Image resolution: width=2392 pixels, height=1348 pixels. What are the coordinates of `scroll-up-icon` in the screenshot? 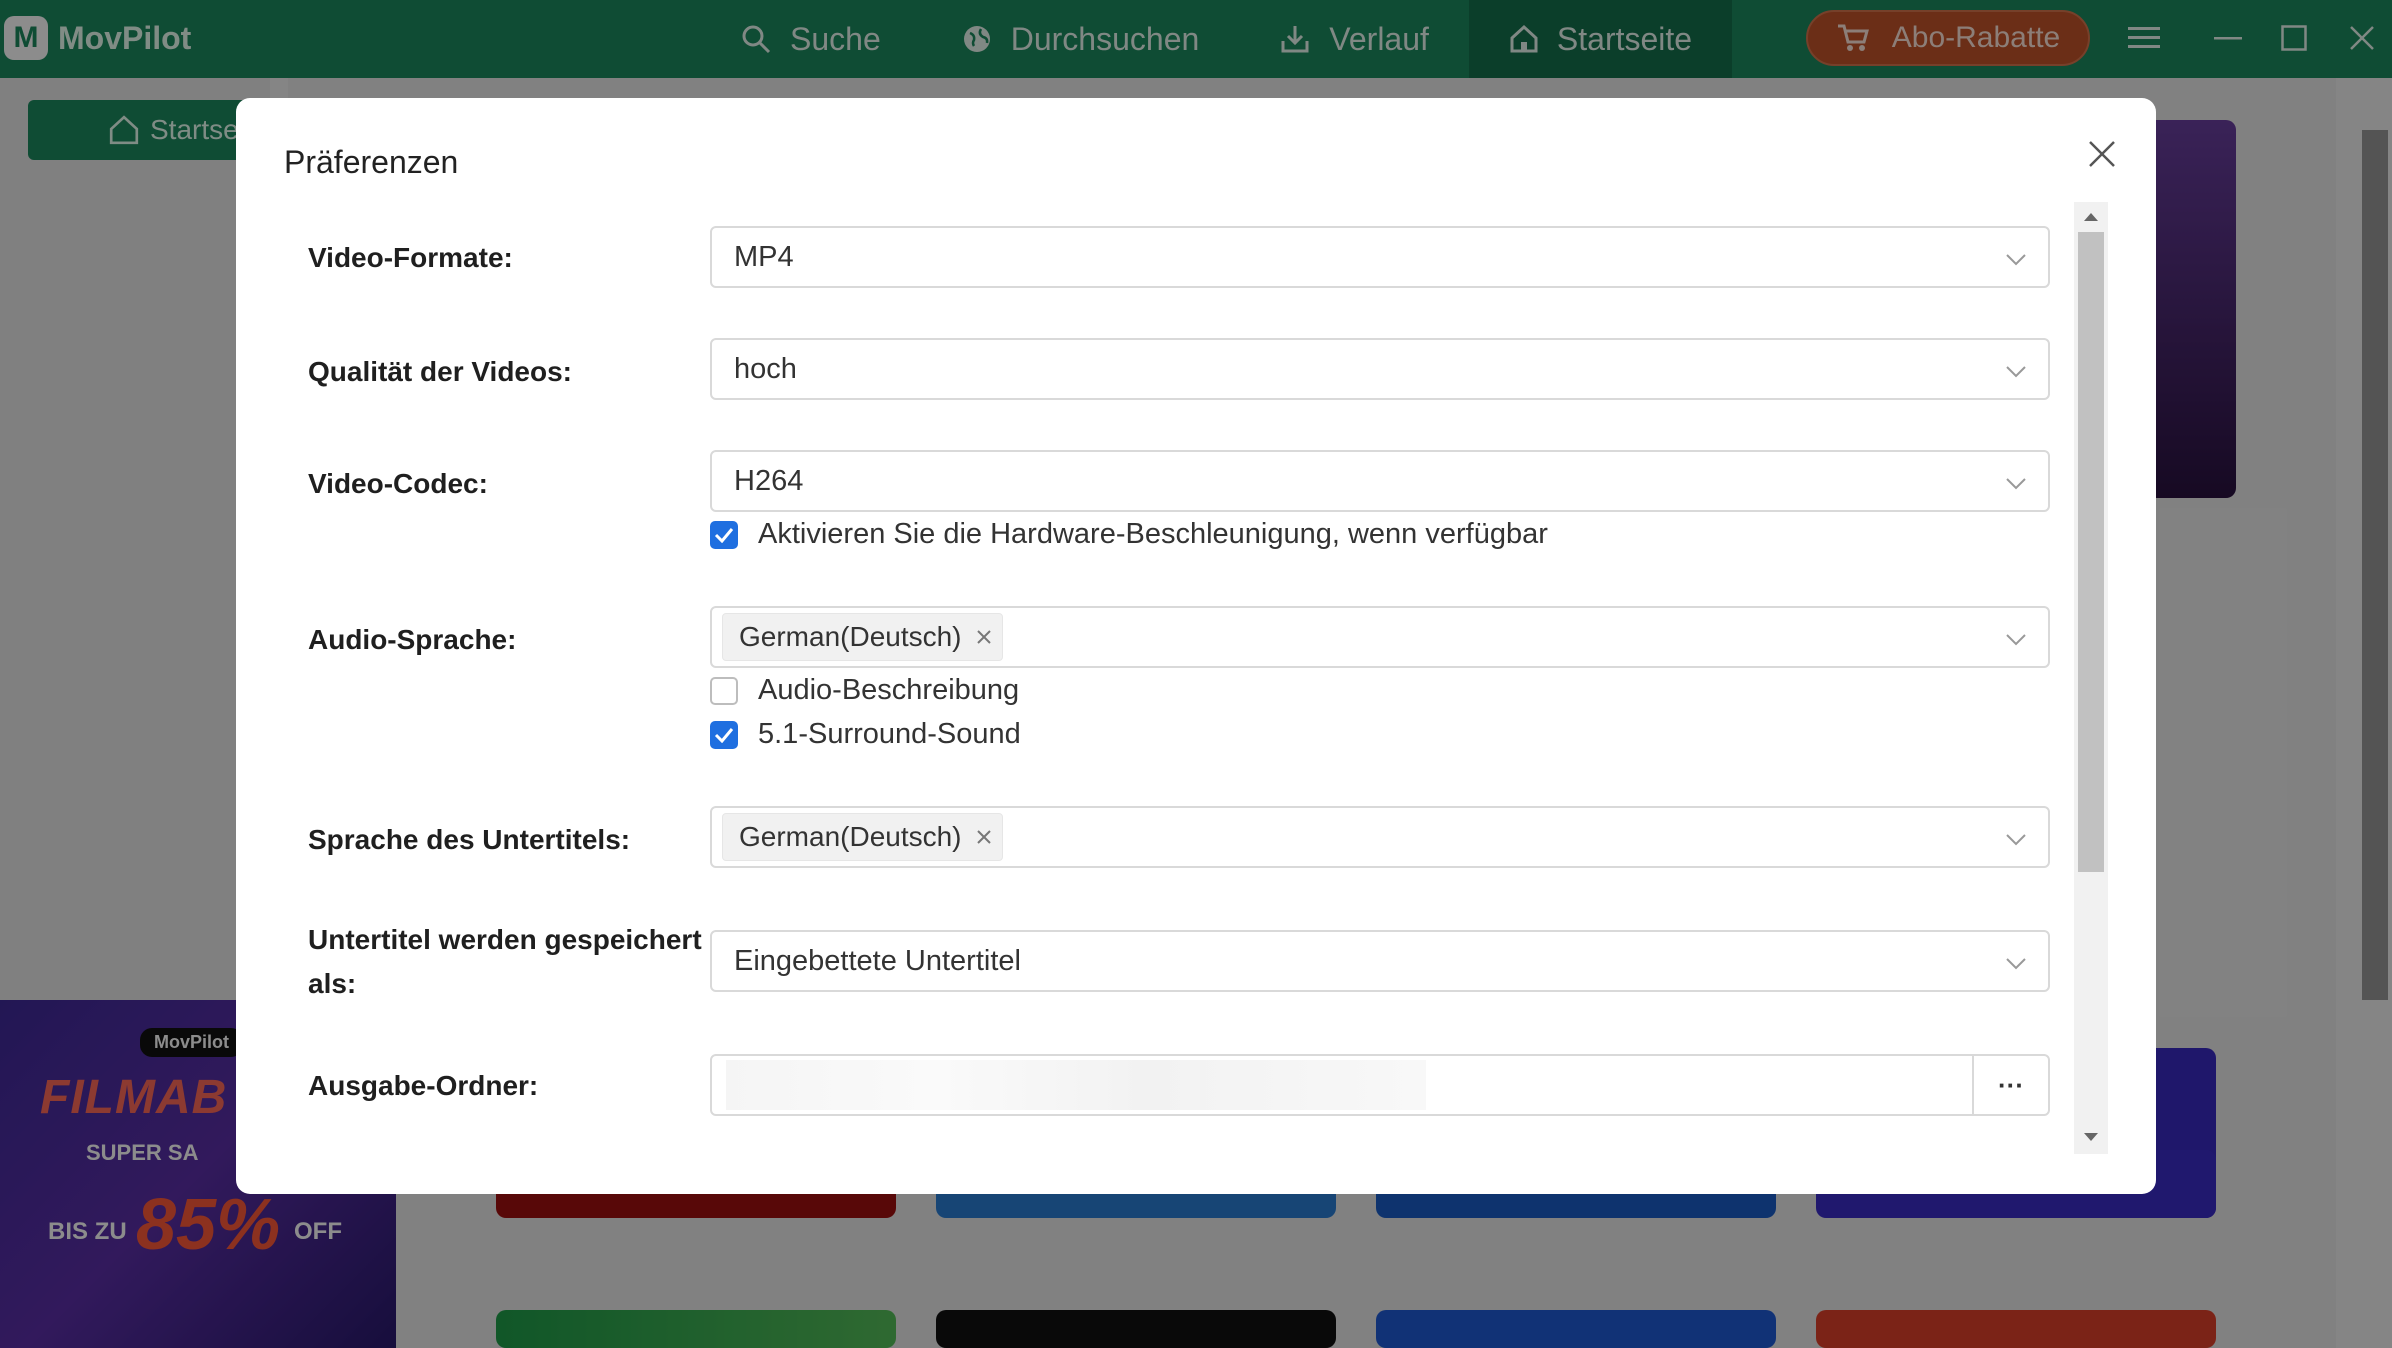 It's located at (2091, 219).